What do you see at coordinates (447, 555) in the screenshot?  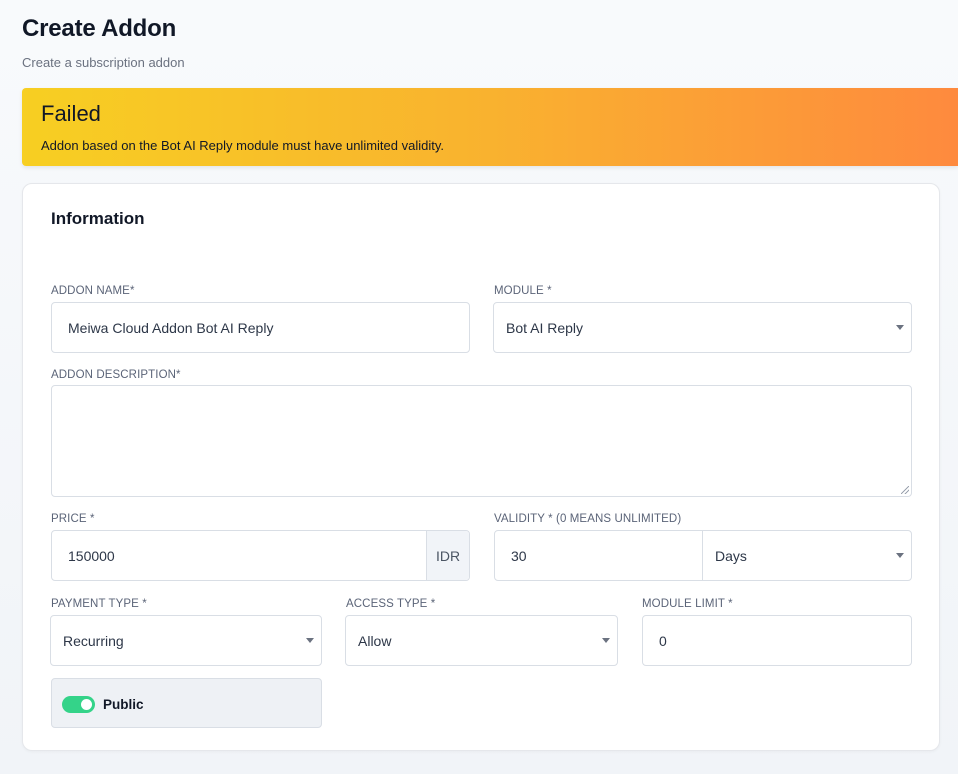 I see `currency-addon: IDR` at bounding box center [447, 555].